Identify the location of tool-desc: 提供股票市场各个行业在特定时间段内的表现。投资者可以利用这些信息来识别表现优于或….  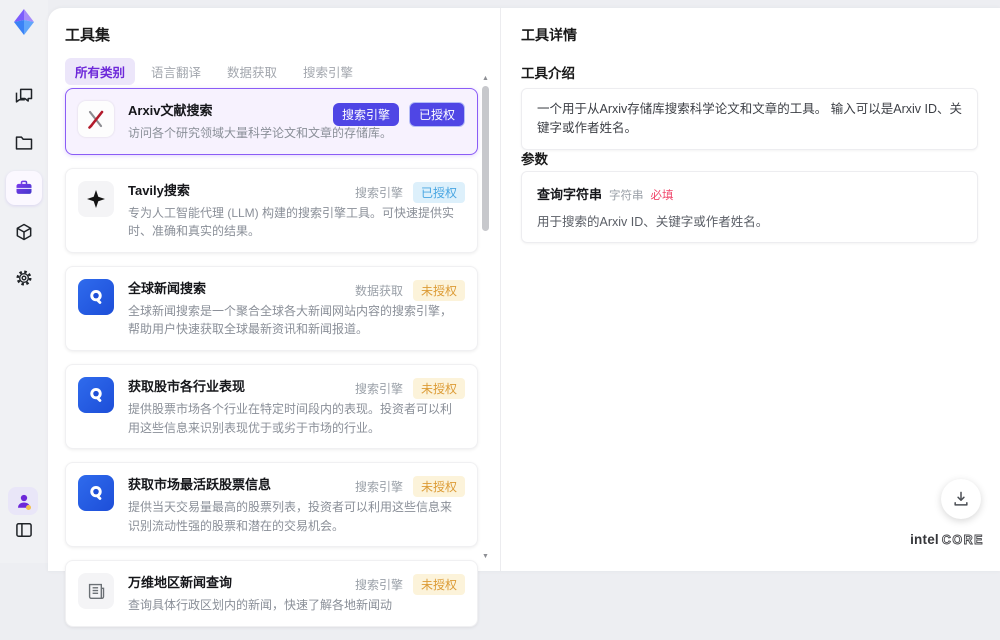
(290, 418).